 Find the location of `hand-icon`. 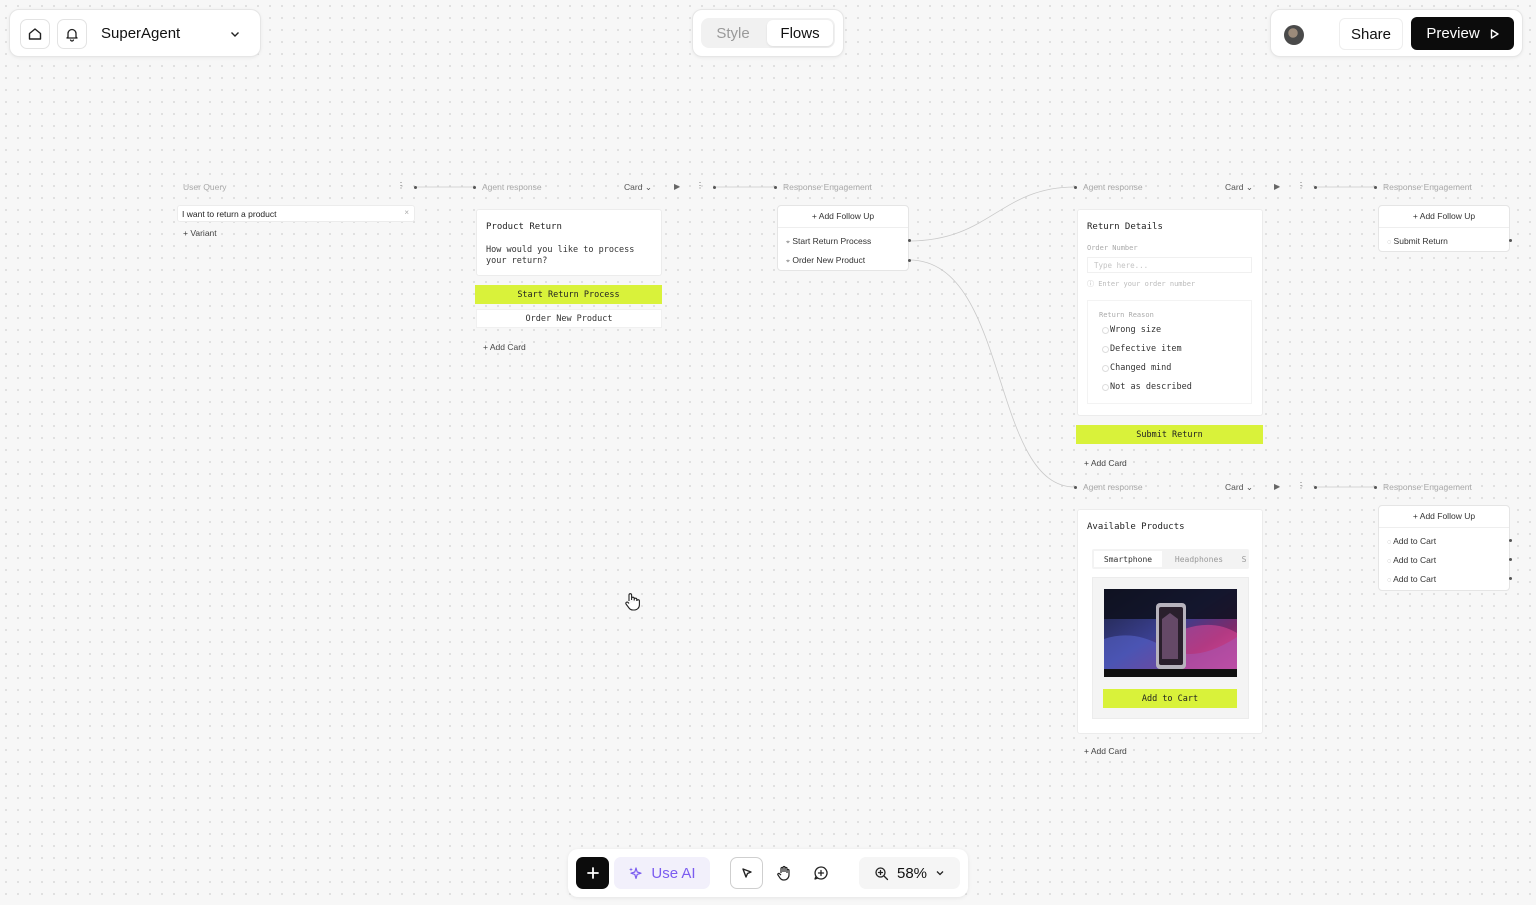

hand-icon is located at coordinates (783, 873).